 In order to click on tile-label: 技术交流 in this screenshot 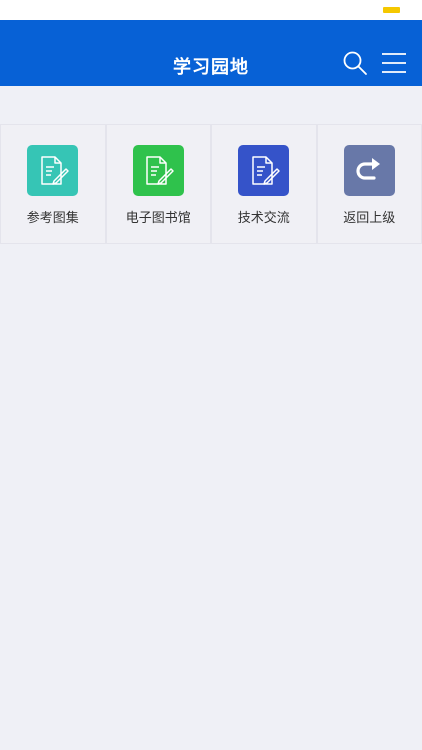, I will do `click(263, 218)`.